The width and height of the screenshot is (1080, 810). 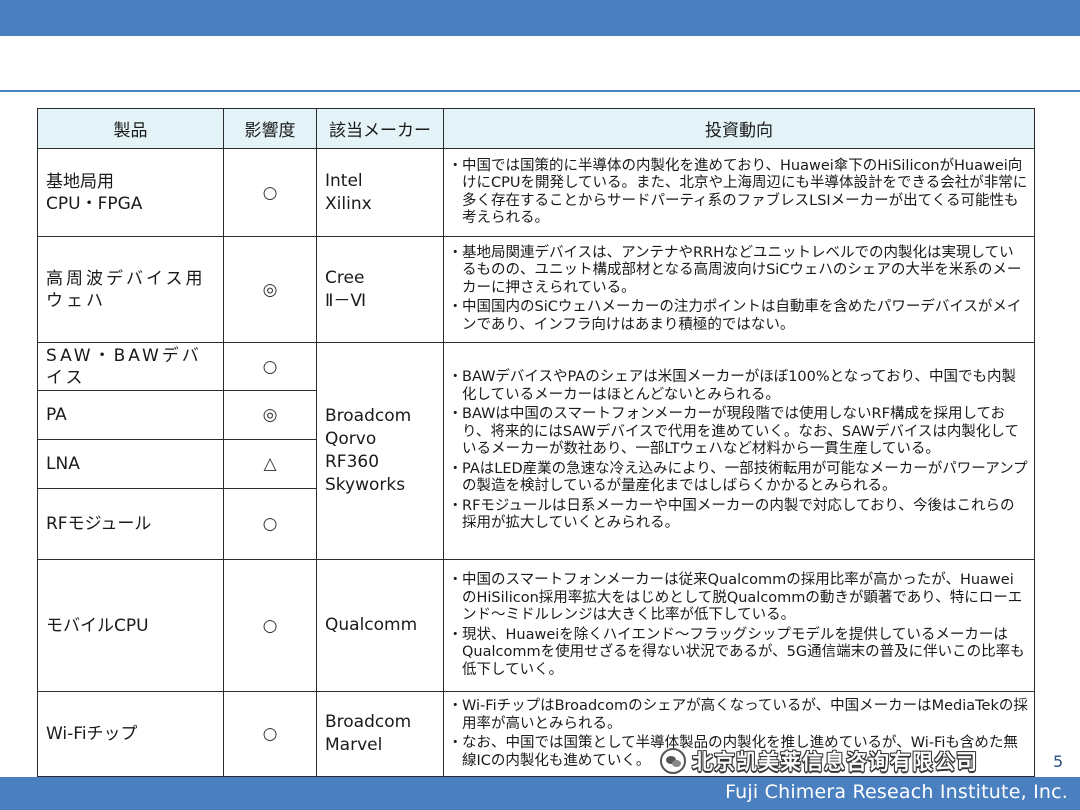 I want to click on maker-name: RF360, so click(x=352, y=462).